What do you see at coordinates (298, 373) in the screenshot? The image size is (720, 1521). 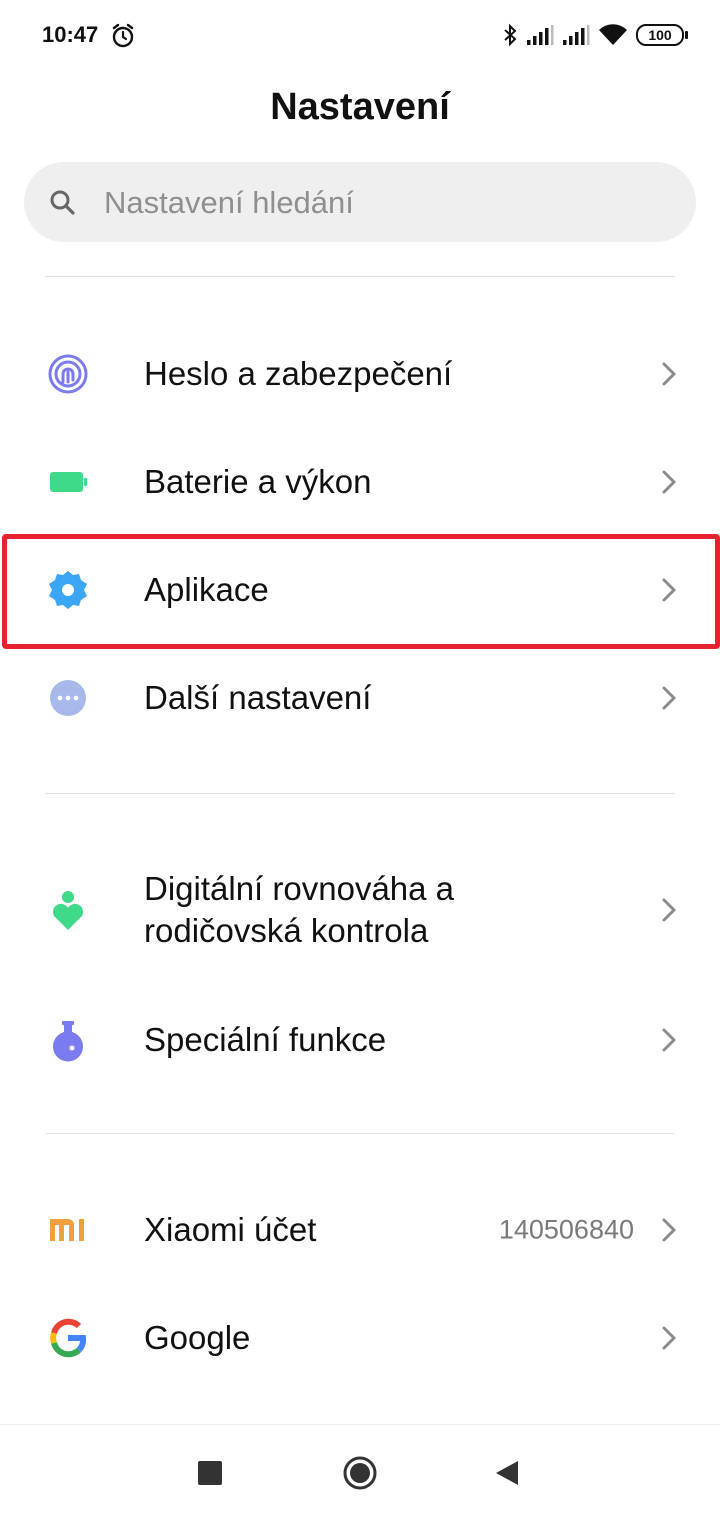 I see `settings-item-label: Heslo a zabezpečení` at bounding box center [298, 373].